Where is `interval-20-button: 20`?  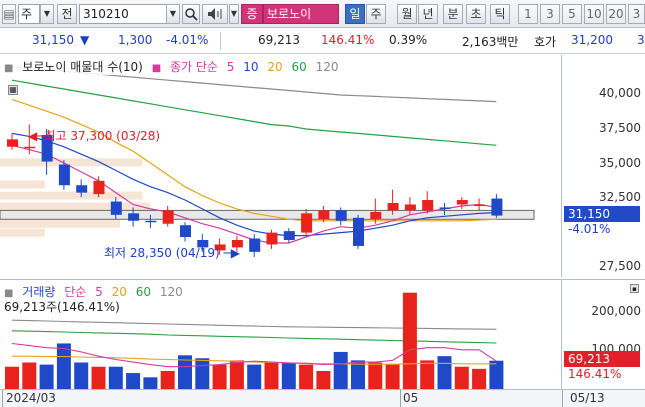
interval-20-button: 20 is located at coordinates (616, 14).